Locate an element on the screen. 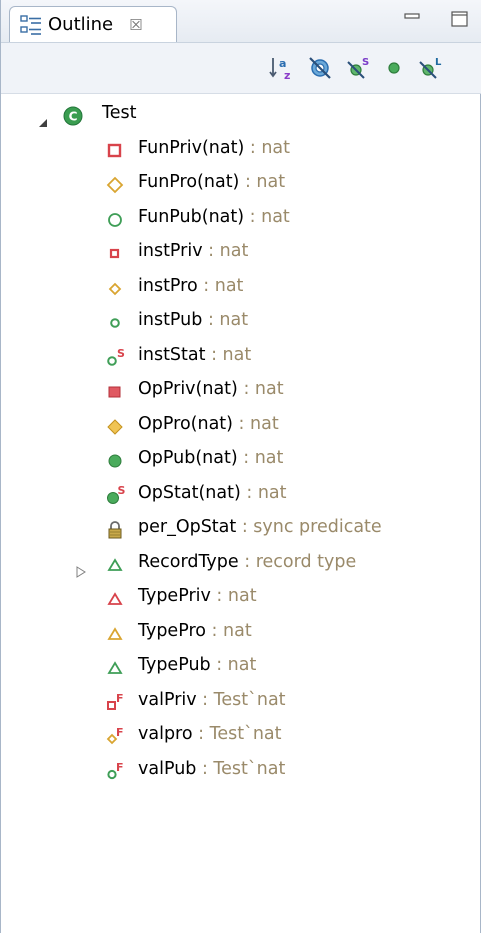 This screenshot has height=933, width=481. tree-item-label: FunPub(nat) is located at coordinates (191, 216).